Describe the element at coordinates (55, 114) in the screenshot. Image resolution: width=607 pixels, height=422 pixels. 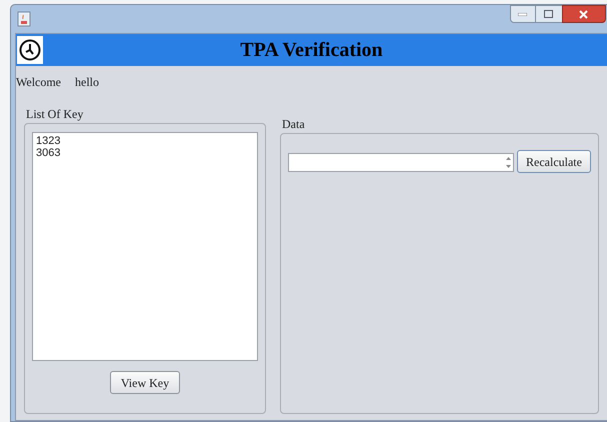
I see `panel-title: List Of Key` at that location.